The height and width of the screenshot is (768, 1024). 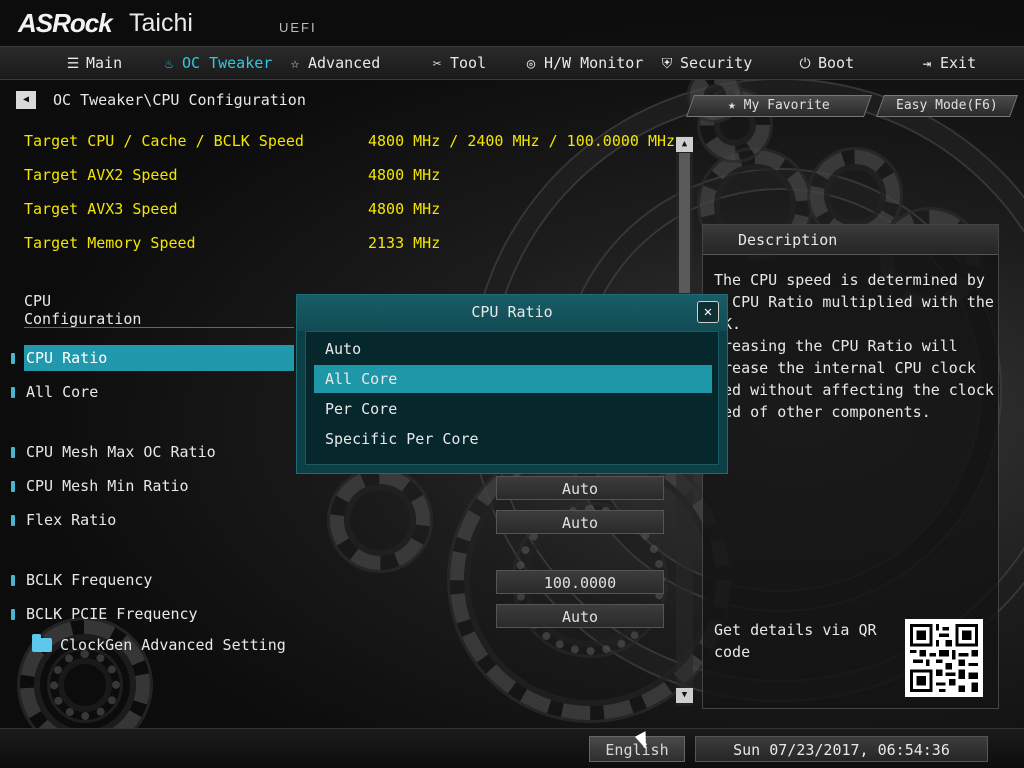 I want to click on star-icon: ☆, so click(x=295, y=64).